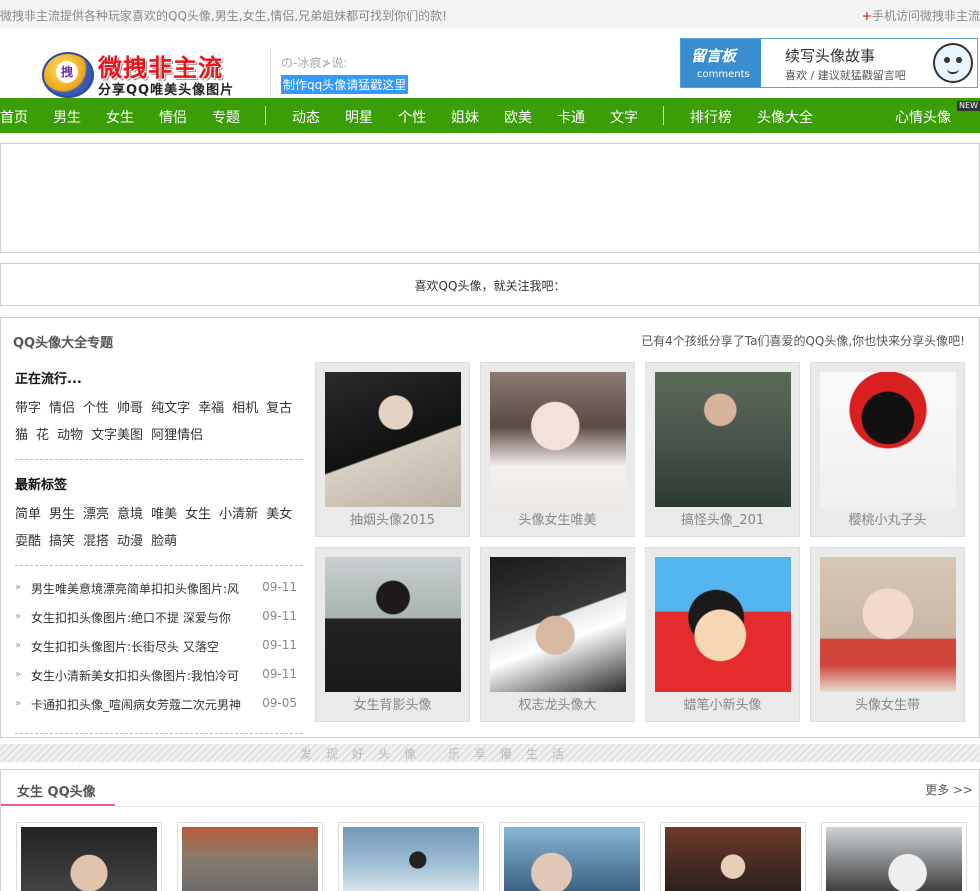 This screenshot has width=980, height=891. What do you see at coordinates (160, 68) in the screenshot?
I see `logo-title: 微拽非主流` at bounding box center [160, 68].